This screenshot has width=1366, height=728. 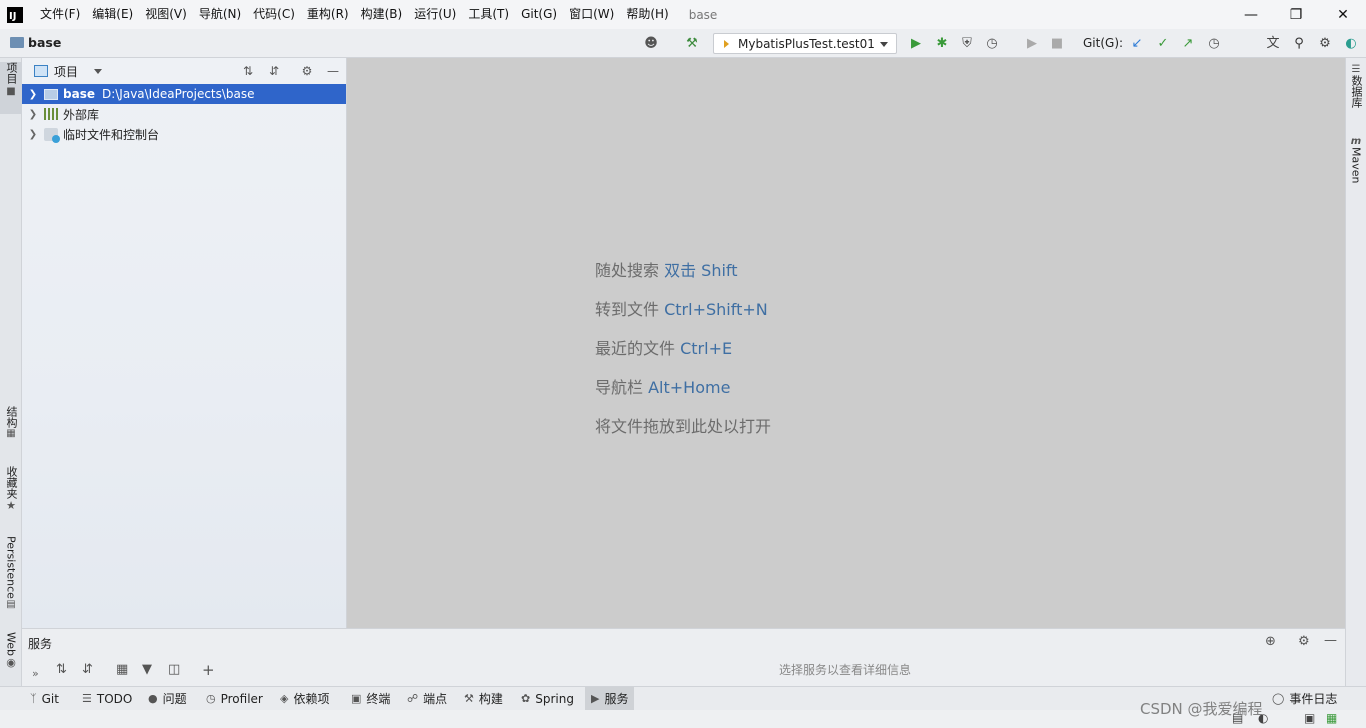 I want to click on restore-button: ❐, so click(x=1296, y=14).